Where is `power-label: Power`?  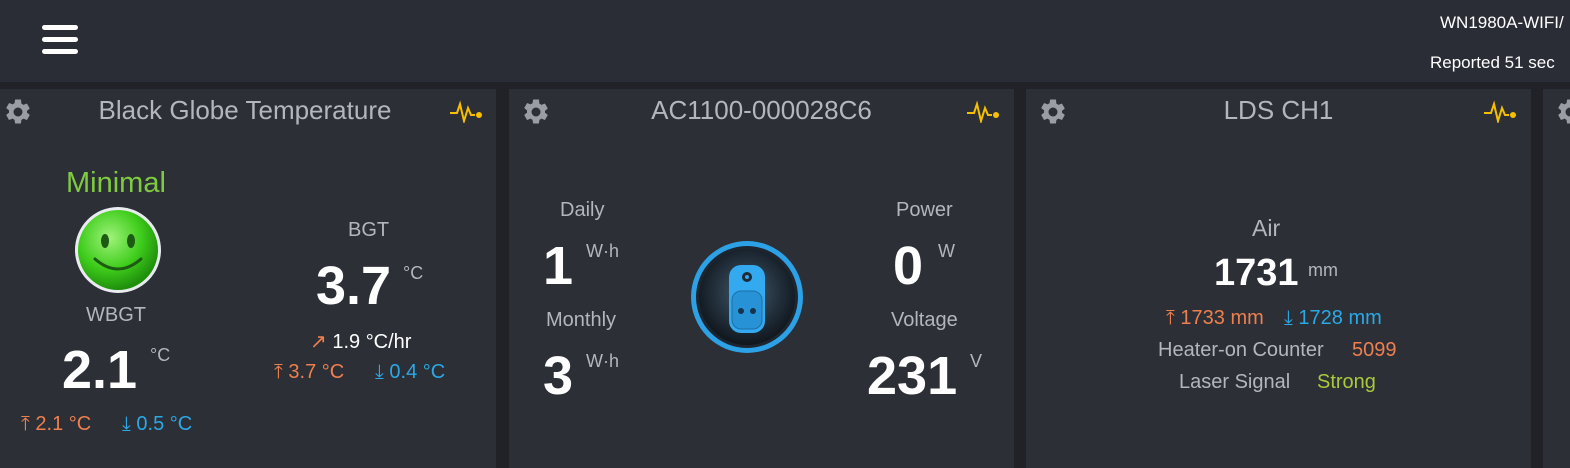
power-label: Power is located at coordinates (924, 210).